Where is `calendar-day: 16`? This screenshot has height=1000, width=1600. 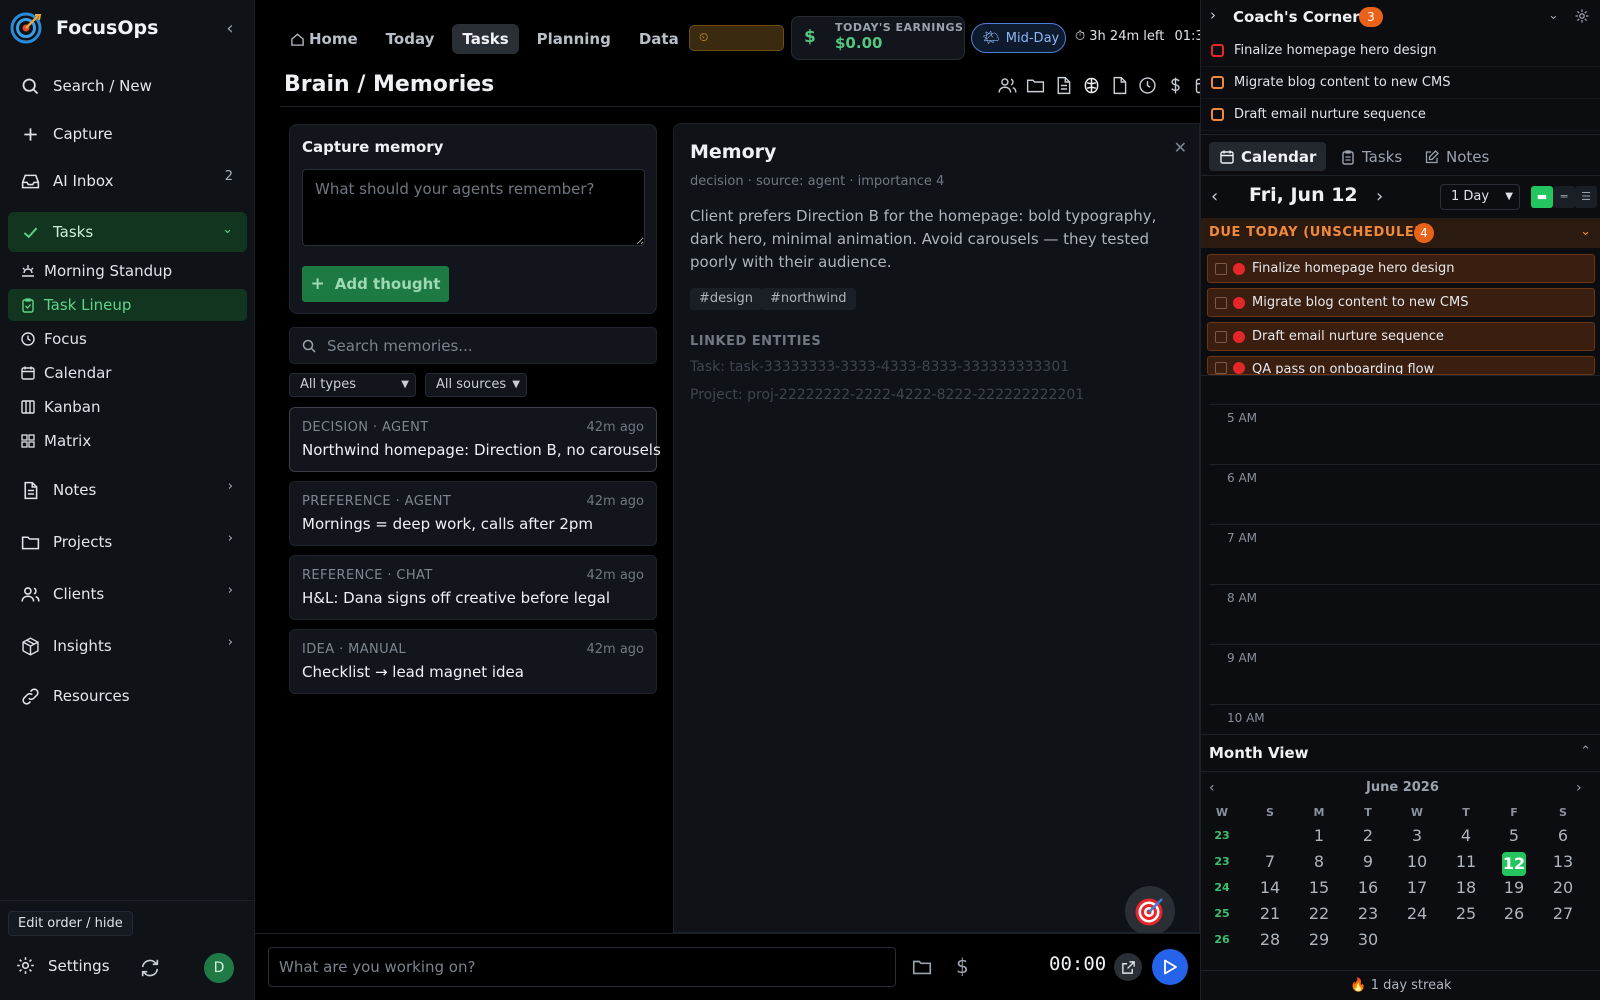 calendar-day: 16 is located at coordinates (1368, 887).